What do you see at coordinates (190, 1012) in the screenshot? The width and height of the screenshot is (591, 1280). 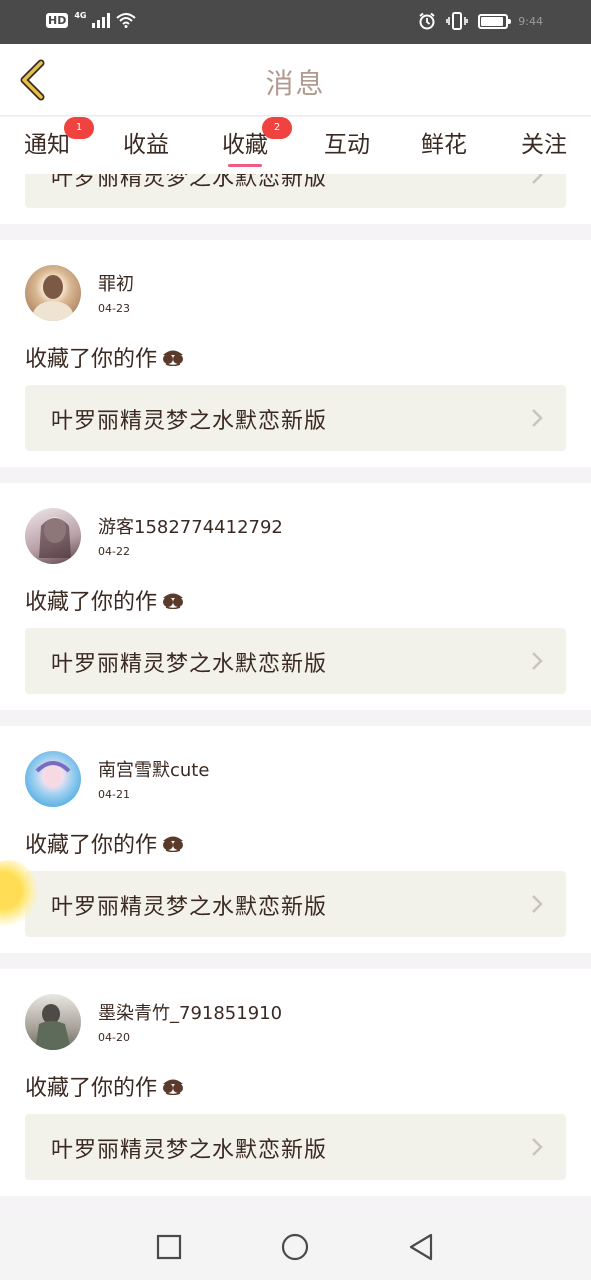 I see `username: 墨染青竹_791851910` at bounding box center [190, 1012].